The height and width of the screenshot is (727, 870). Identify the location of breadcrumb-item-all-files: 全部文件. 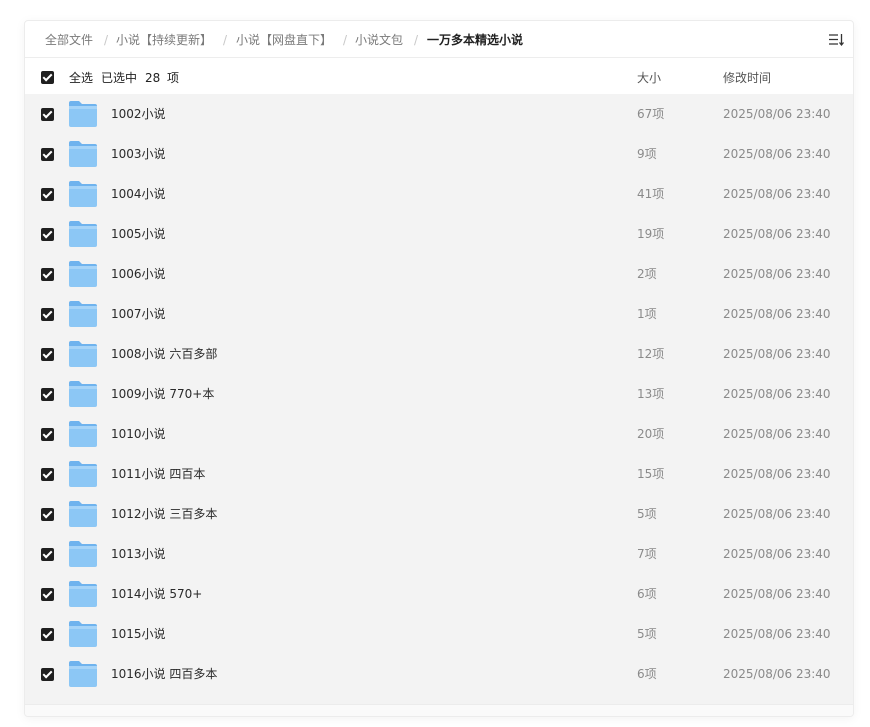
(69, 40).